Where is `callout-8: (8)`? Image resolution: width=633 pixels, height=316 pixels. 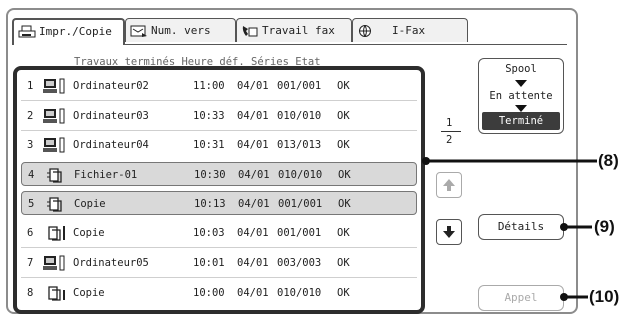
callout-8: (8) is located at coordinates (608, 160).